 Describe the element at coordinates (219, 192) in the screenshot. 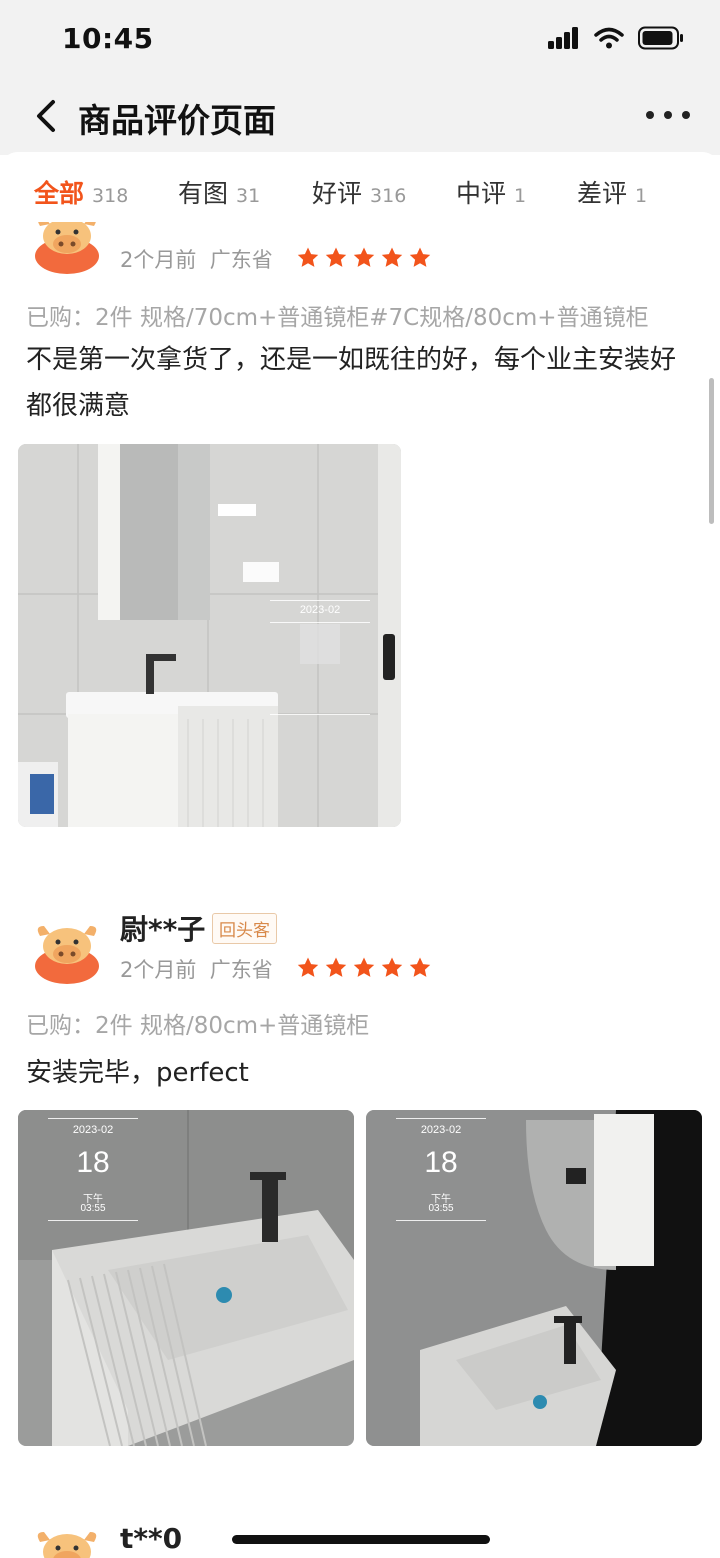

I see `tab-with-photos: 有图 31` at that location.